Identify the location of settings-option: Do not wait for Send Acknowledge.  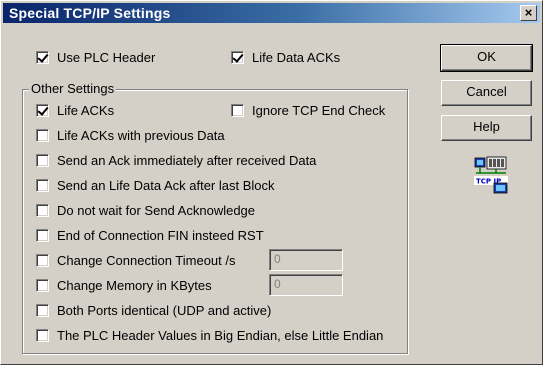
(145, 210).